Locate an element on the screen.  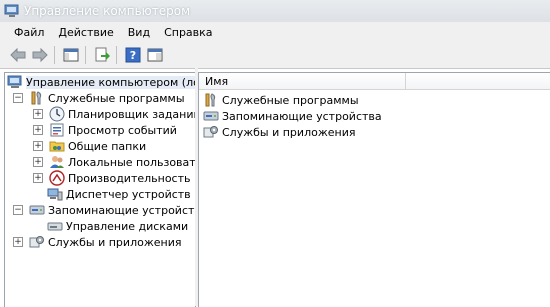
tree-item-services: + Службы и приложения is located at coordinates (97, 242).